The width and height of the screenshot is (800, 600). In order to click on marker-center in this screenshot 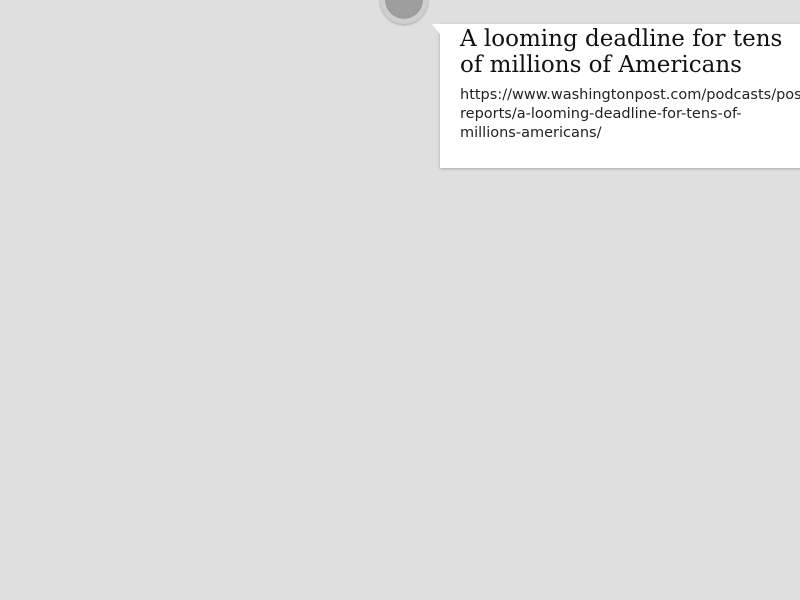, I will do `click(404, 9)`.